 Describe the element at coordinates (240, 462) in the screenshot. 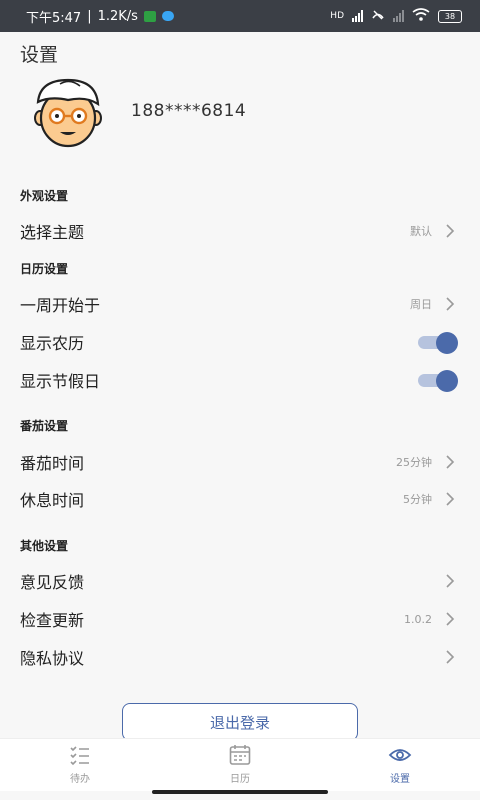

I see `row-pomodoro-time: 番茄时间 25分钟` at that location.